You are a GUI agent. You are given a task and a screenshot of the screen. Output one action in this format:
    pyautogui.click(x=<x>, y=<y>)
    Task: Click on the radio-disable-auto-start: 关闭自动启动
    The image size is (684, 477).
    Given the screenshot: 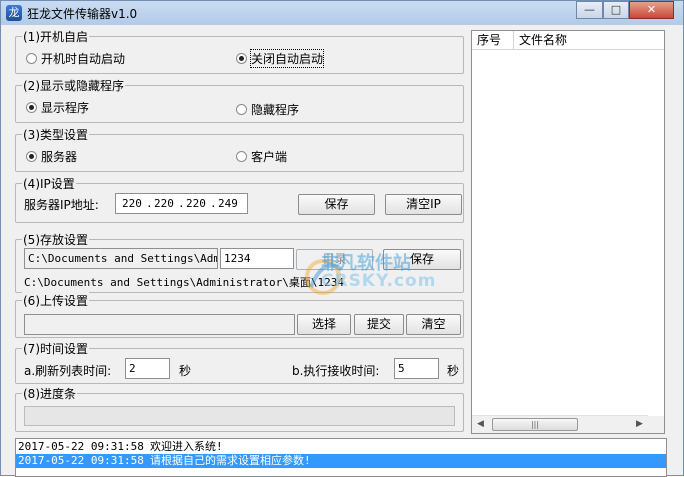 What is the action you would take?
    pyautogui.click(x=280, y=58)
    